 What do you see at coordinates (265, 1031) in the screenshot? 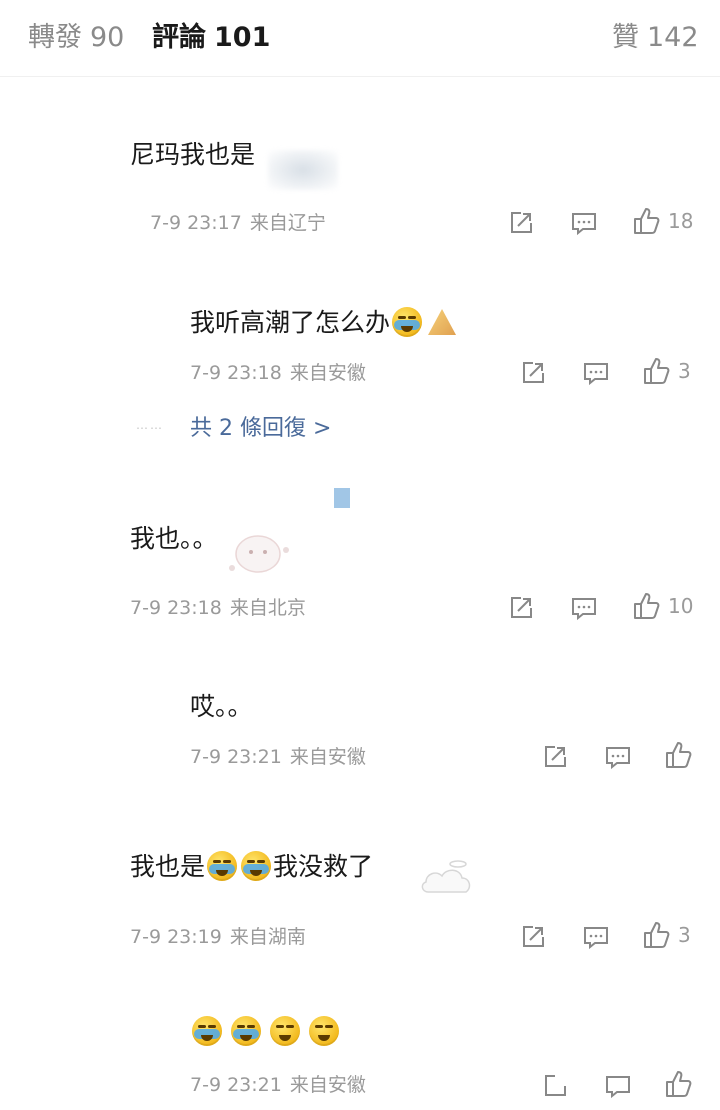
I see `emoji-row` at bounding box center [265, 1031].